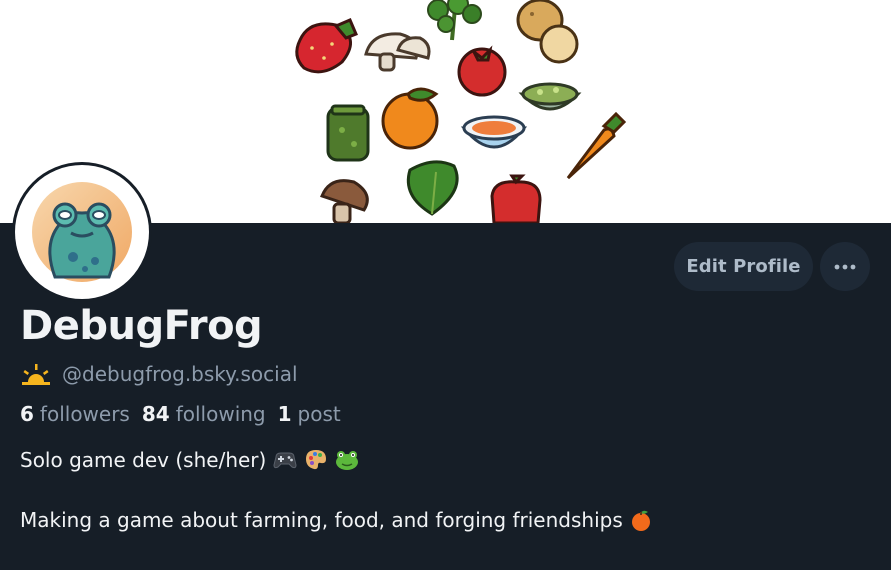 This screenshot has width=891, height=570. I want to click on posts-stat: 1 post, so click(309, 414).